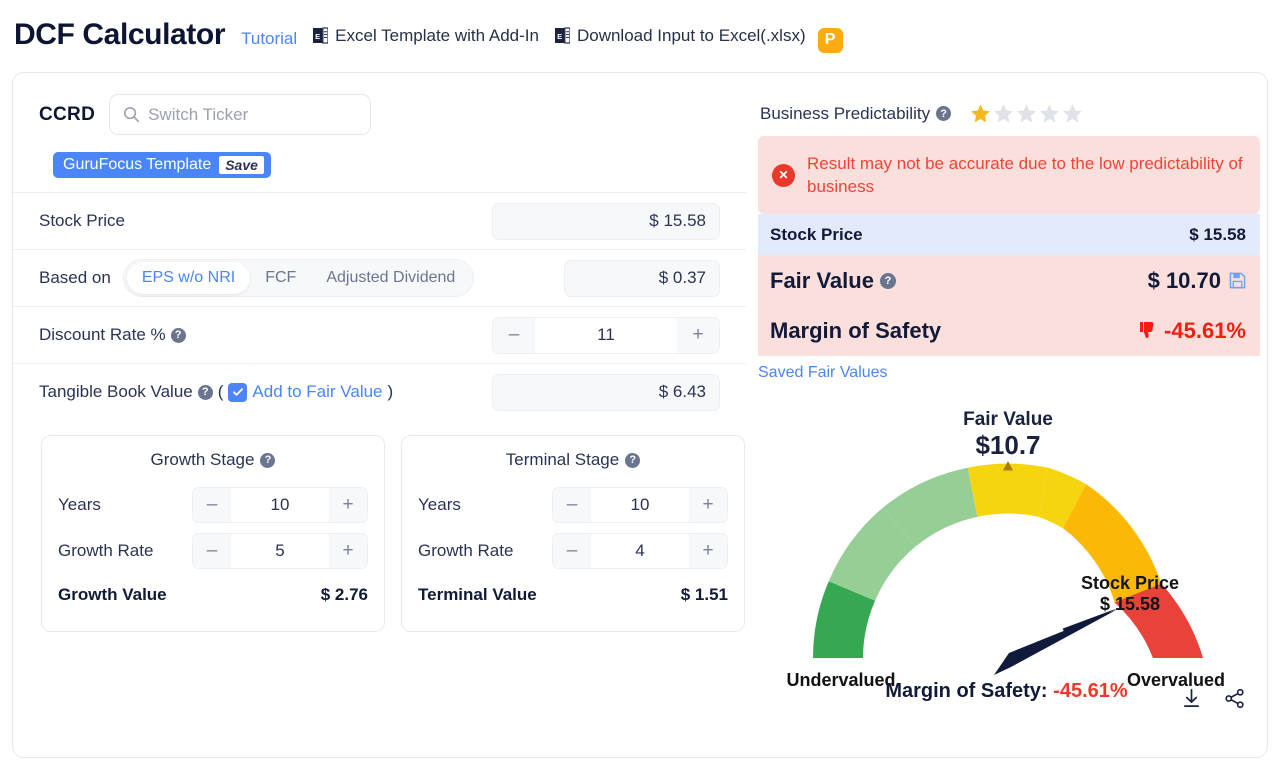 This screenshot has width=1280, height=770. I want to click on terminal-rate-stepper: – 4 +, so click(640, 551).